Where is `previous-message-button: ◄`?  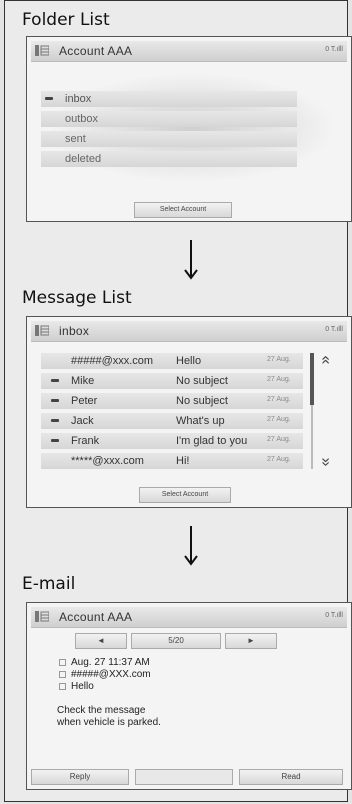 previous-message-button: ◄ is located at coordinates (101, 641).